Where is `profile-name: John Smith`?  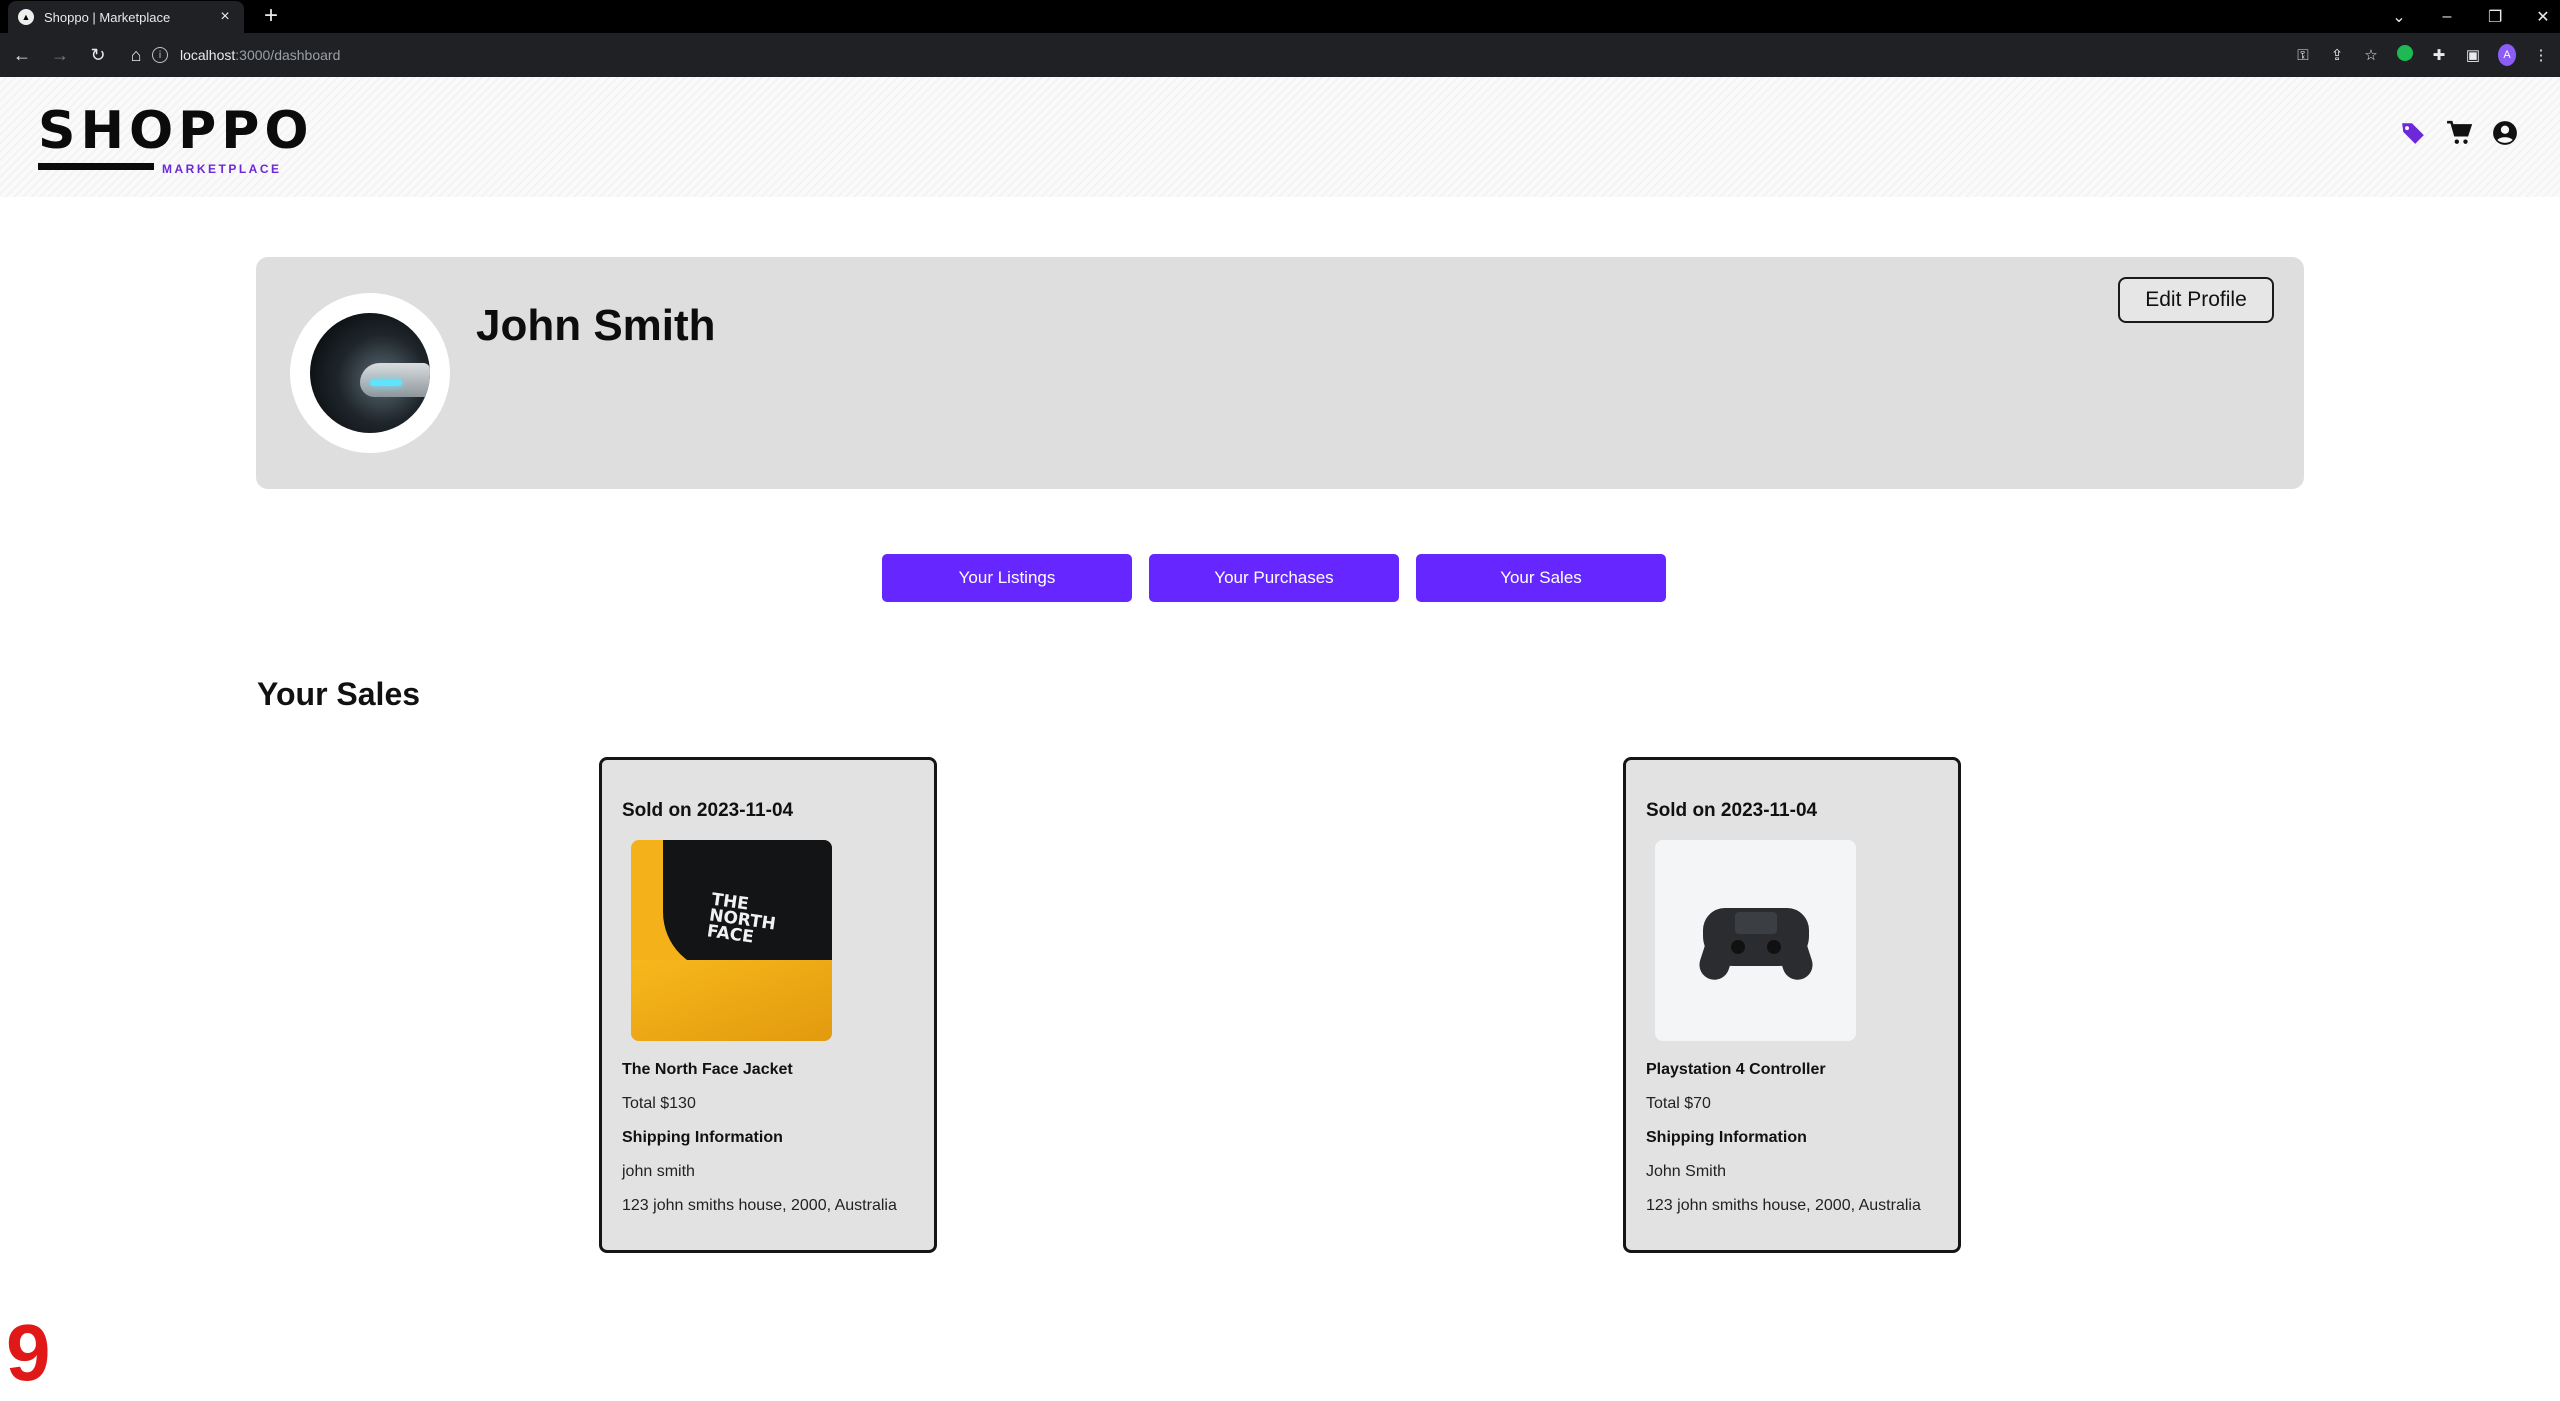 profile-name: John Smith is located at coordinates (596, 325).